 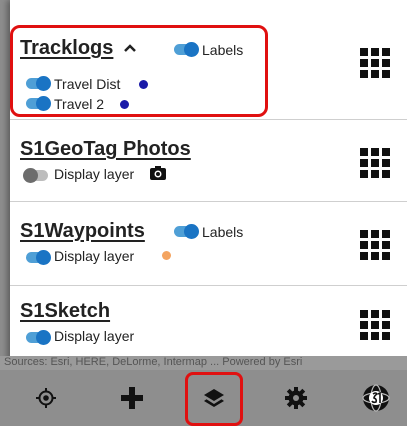 What do you see at coordinates (296, 398) in the screenshot?
I see `settings-button` at bounding box center [296, 398].